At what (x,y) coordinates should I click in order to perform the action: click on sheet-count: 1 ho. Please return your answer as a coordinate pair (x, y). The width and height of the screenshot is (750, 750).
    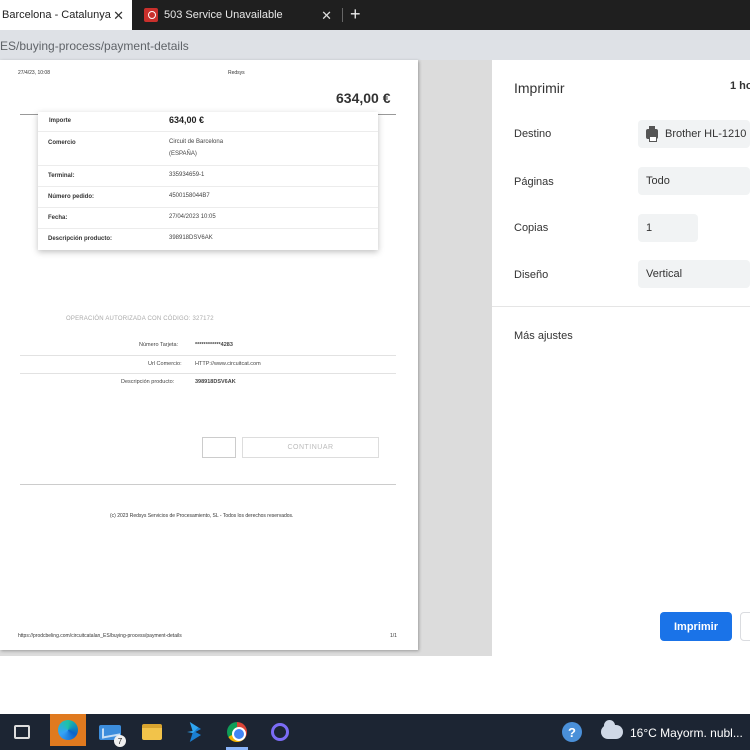
    Looking at the image, I should click on (740, 86).